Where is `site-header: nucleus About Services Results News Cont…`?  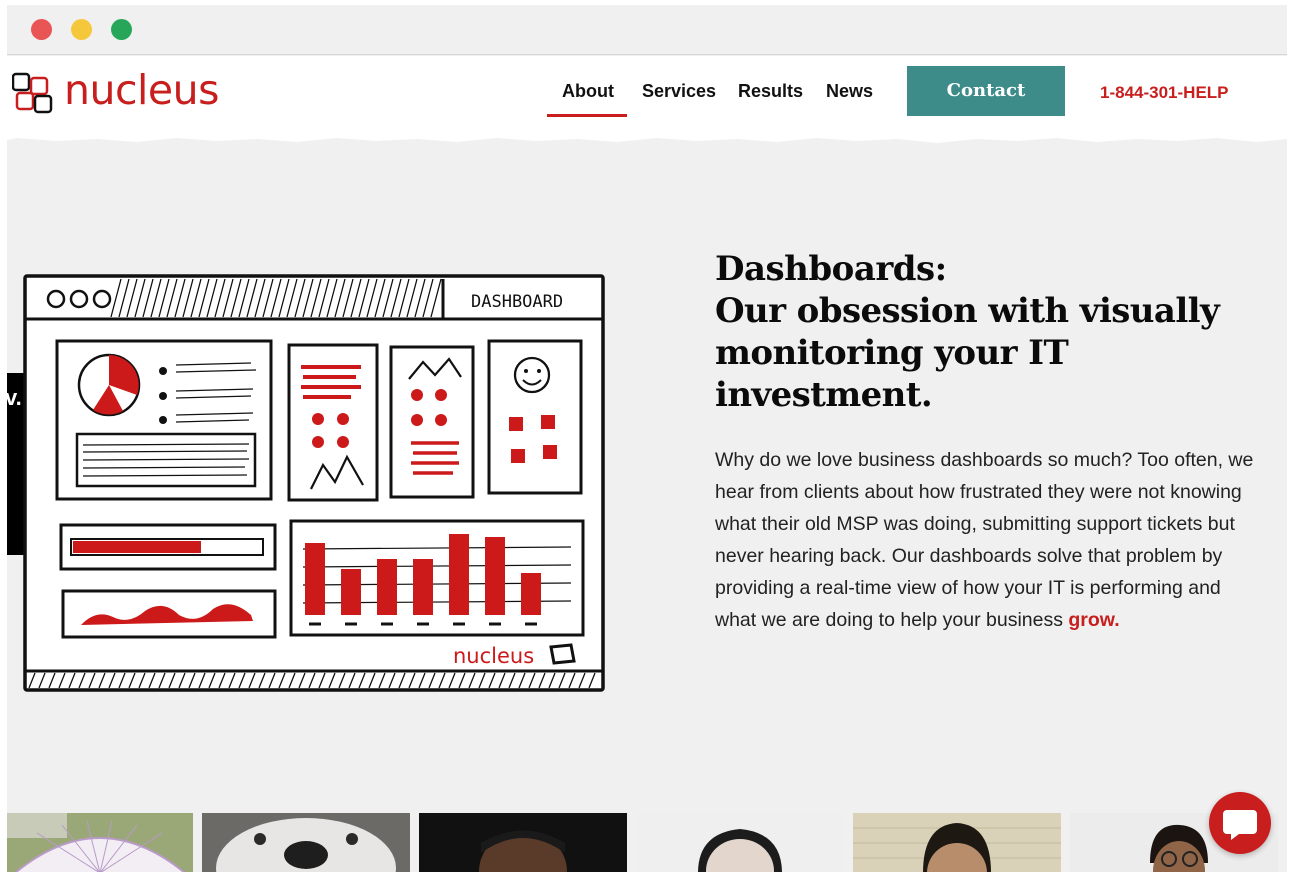 site-header: nucleus About Services Results News Cont… is located at coordinates (647, 96).